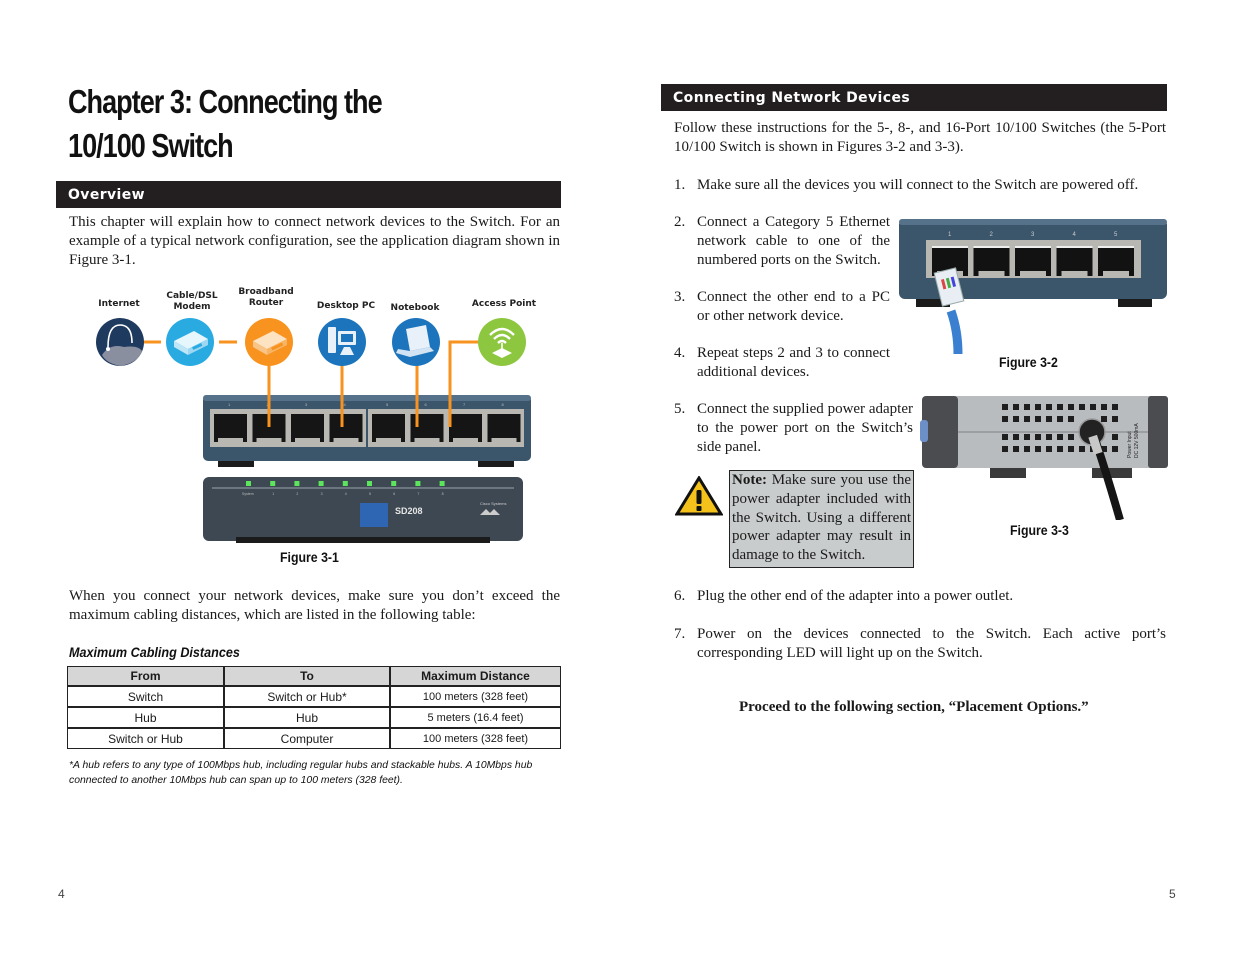 The height and width of the screenshot is (954, 1235). I want to click on led-label: 4, so click(346, 494).